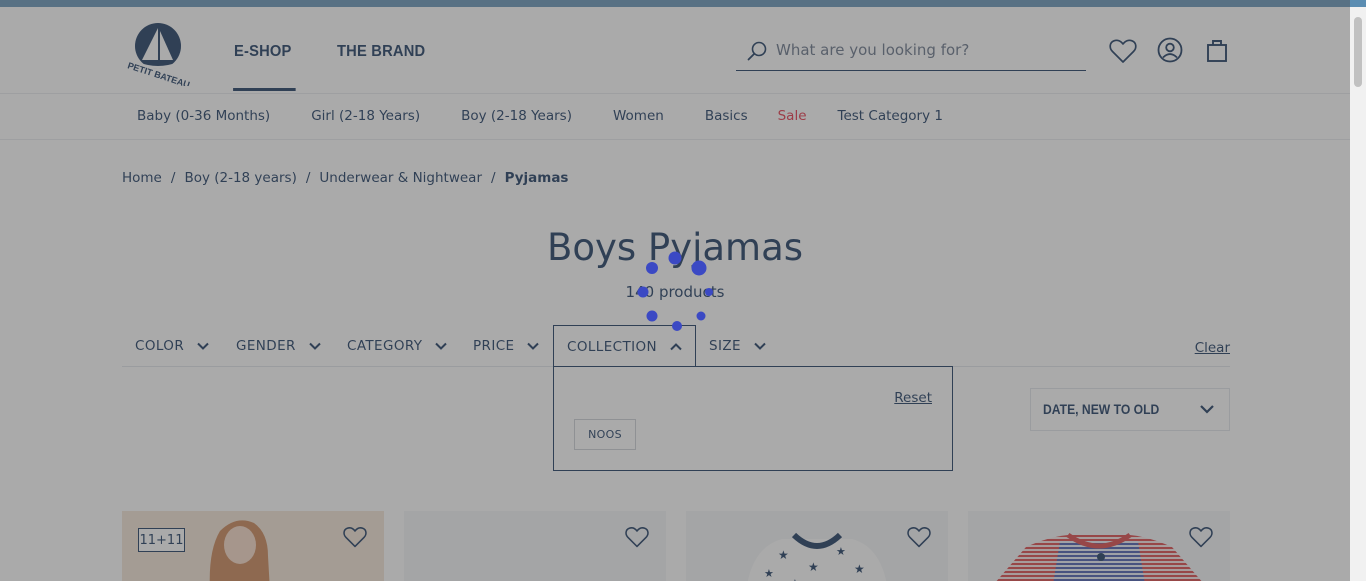  Describe the element at coordinates (1358, 294) in the screenshot. I see `page-scrollbar` at that location.